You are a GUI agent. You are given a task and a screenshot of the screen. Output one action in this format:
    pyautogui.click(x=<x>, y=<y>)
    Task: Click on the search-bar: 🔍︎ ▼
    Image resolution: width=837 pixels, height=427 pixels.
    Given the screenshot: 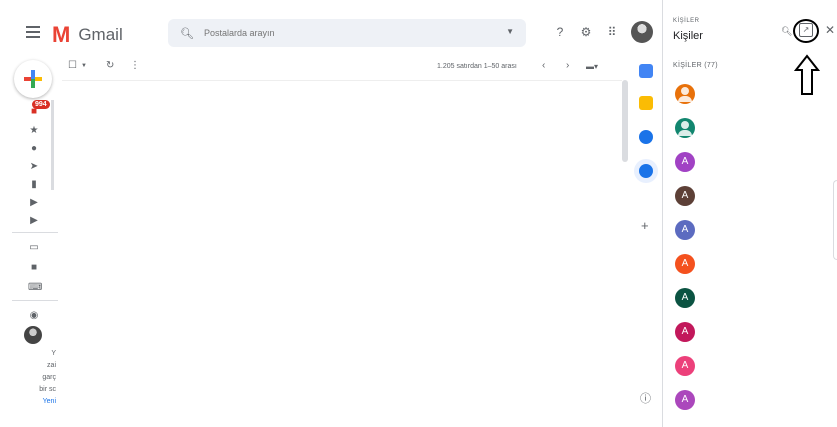 What is the action you would take?
    pyautogui.click(x=347, y=33)
    